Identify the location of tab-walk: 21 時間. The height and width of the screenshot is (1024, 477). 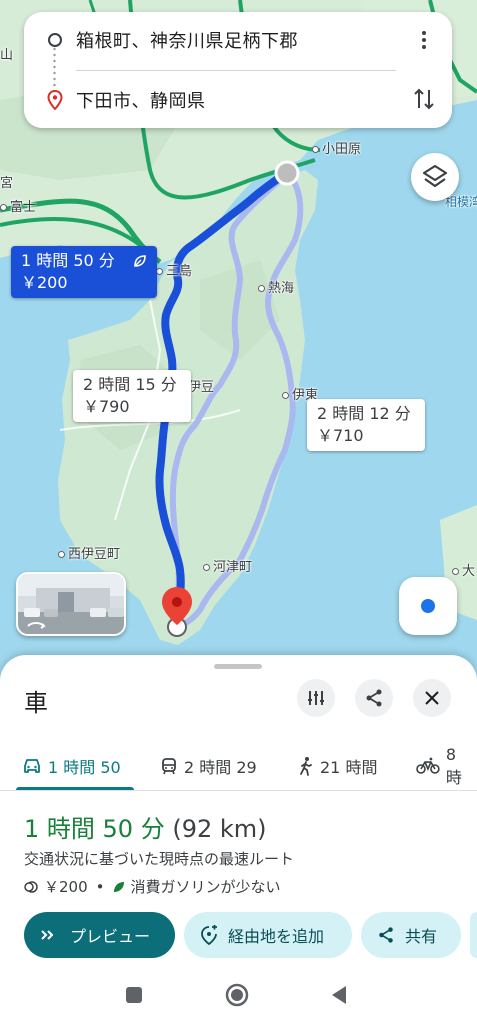
(337, 766).